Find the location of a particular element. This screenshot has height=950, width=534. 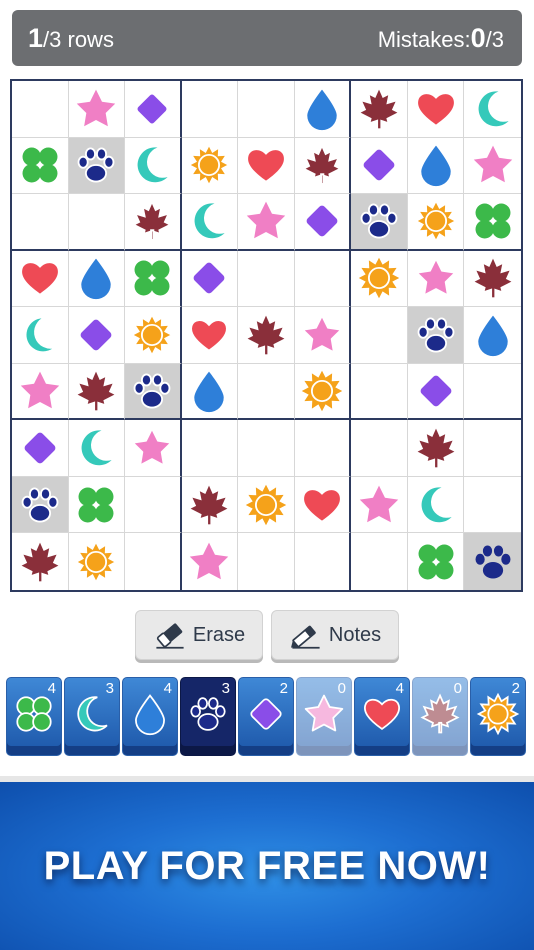

leaf-icon is located at coordinates (40, 562).